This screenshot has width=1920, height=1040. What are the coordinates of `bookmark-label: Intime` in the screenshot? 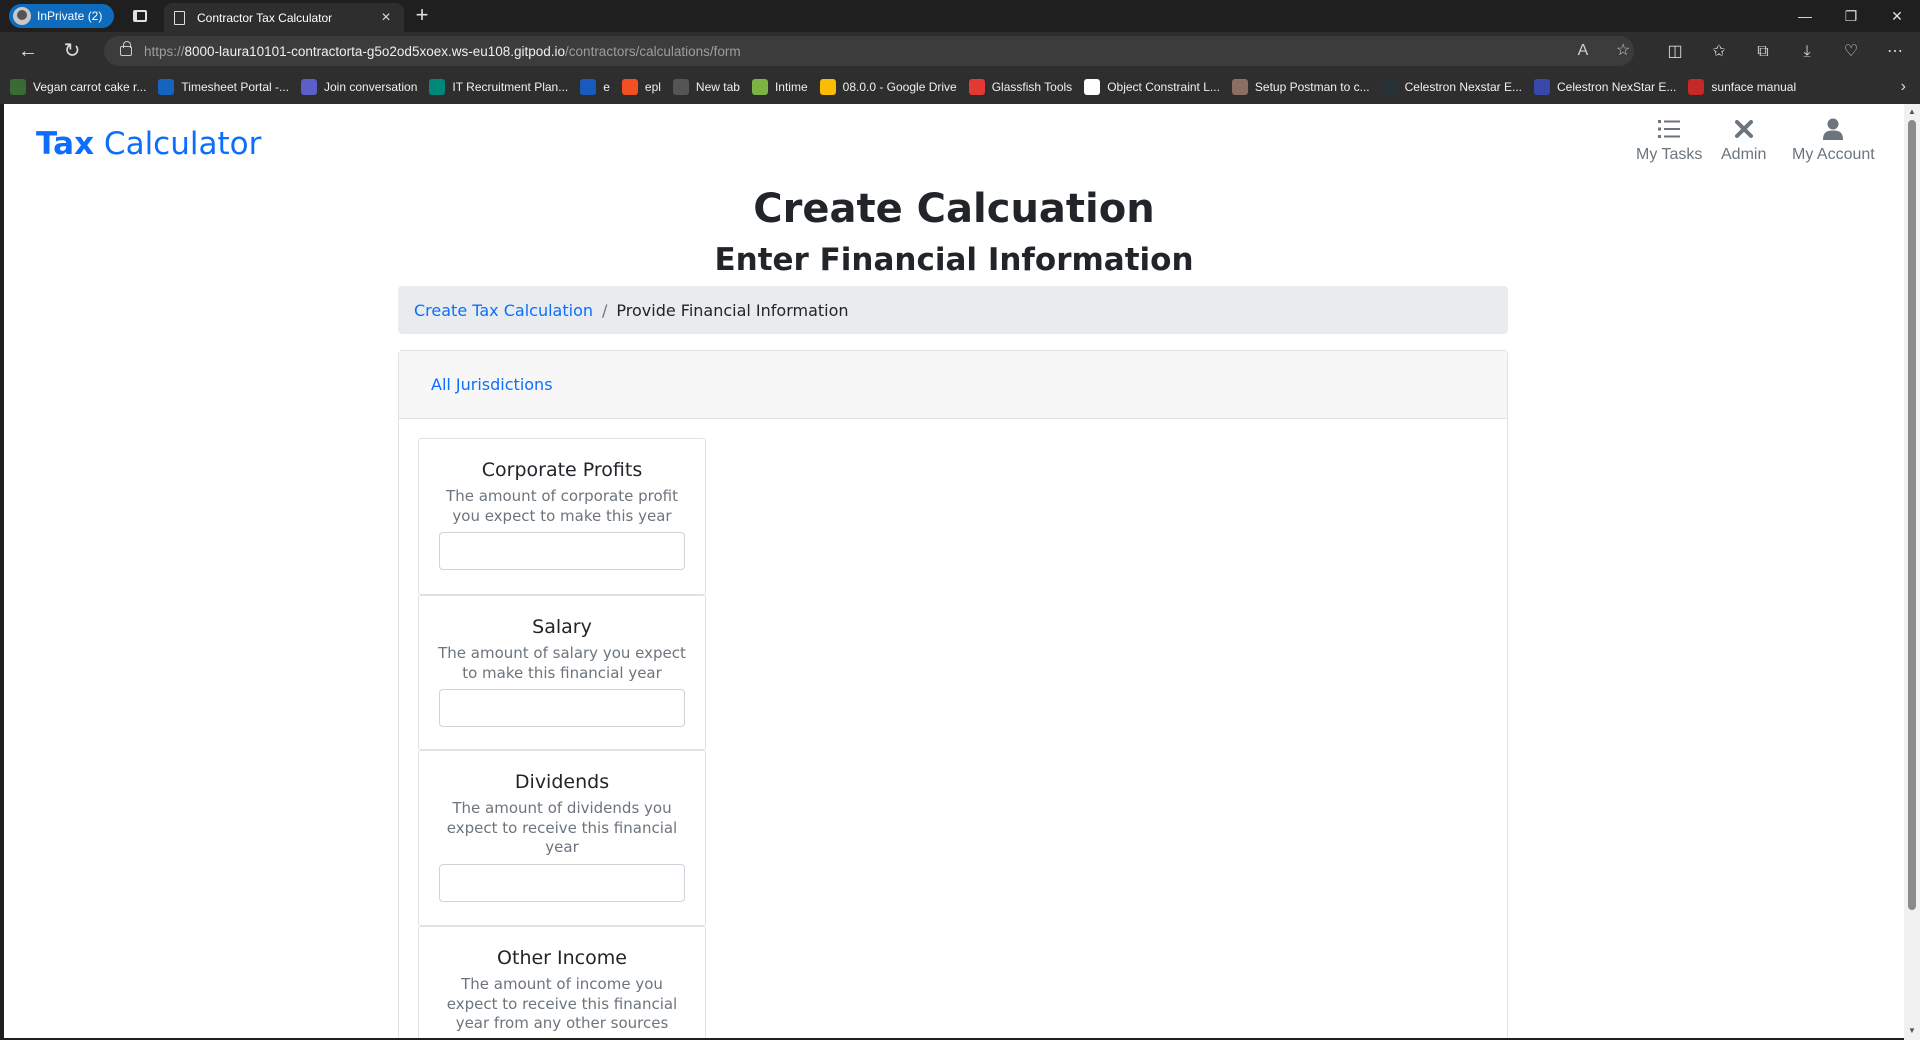 It's located at (791, 87).